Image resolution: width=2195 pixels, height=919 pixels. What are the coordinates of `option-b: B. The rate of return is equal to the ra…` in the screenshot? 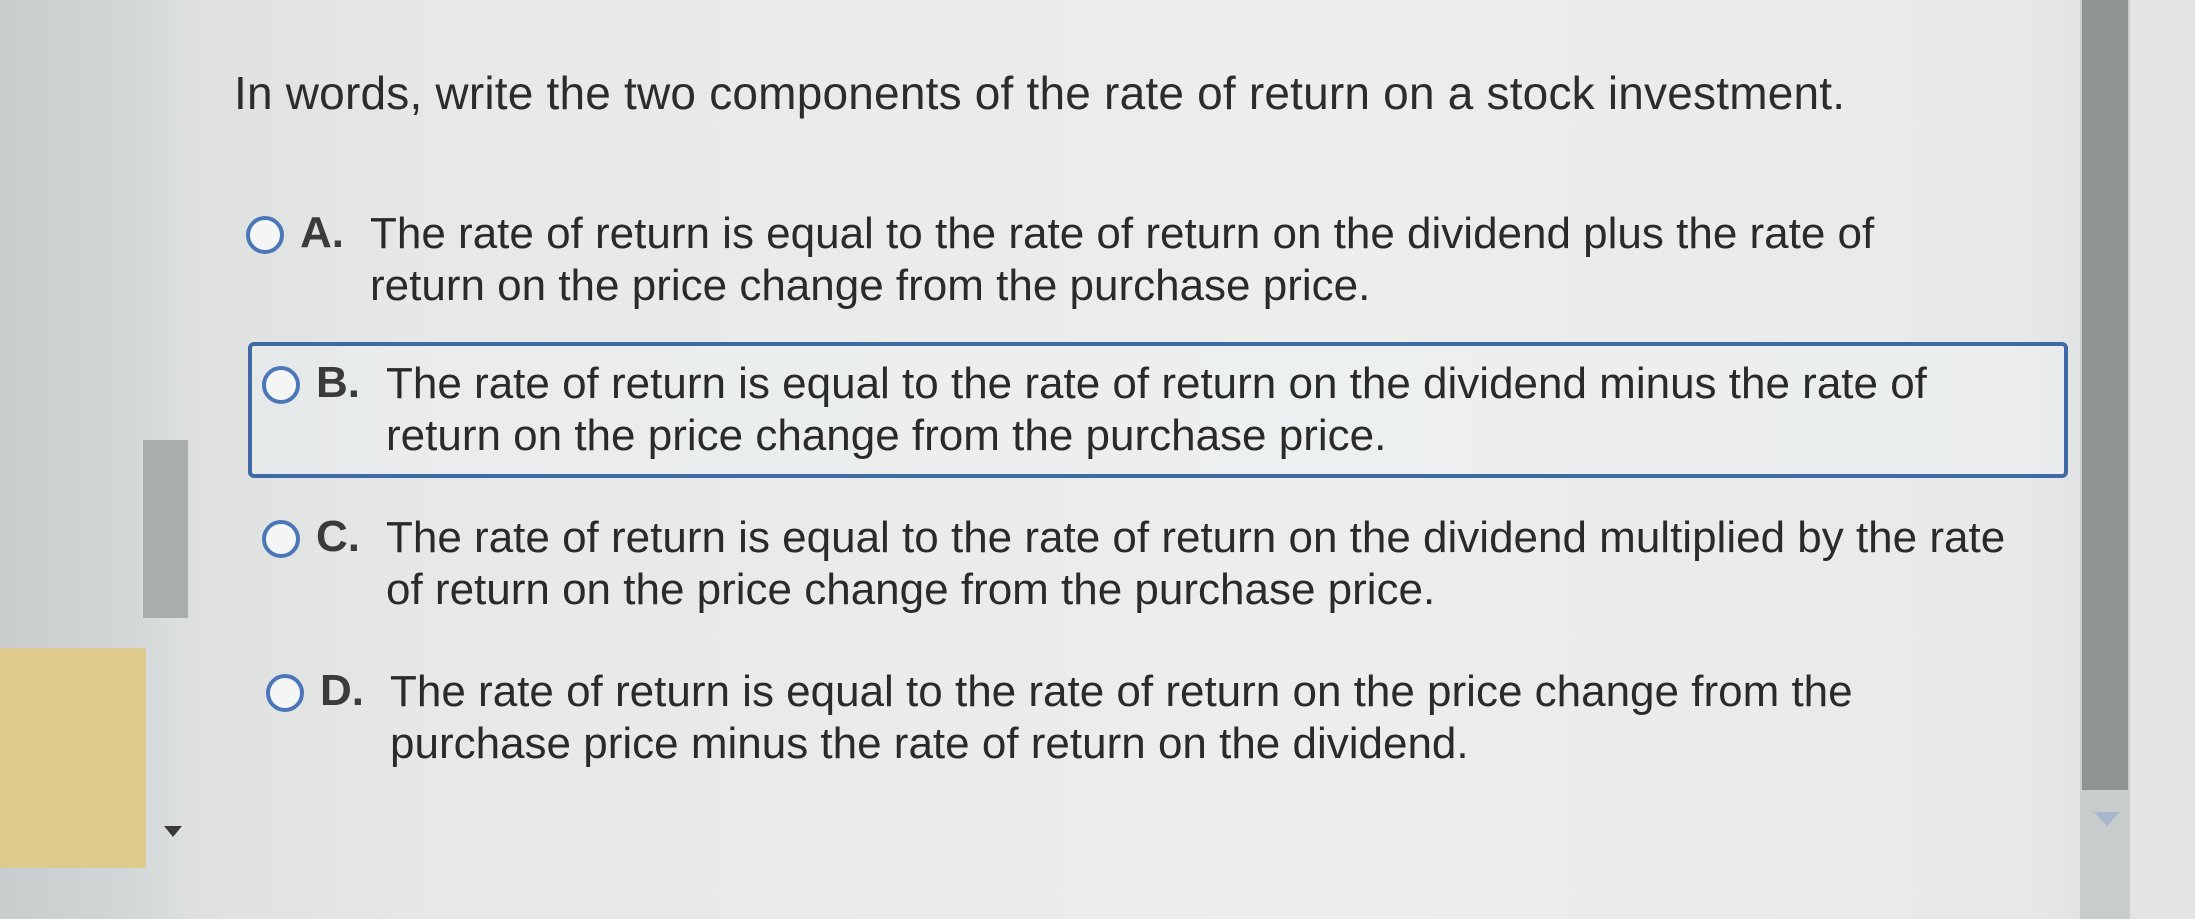 It's located at (1158, 410).